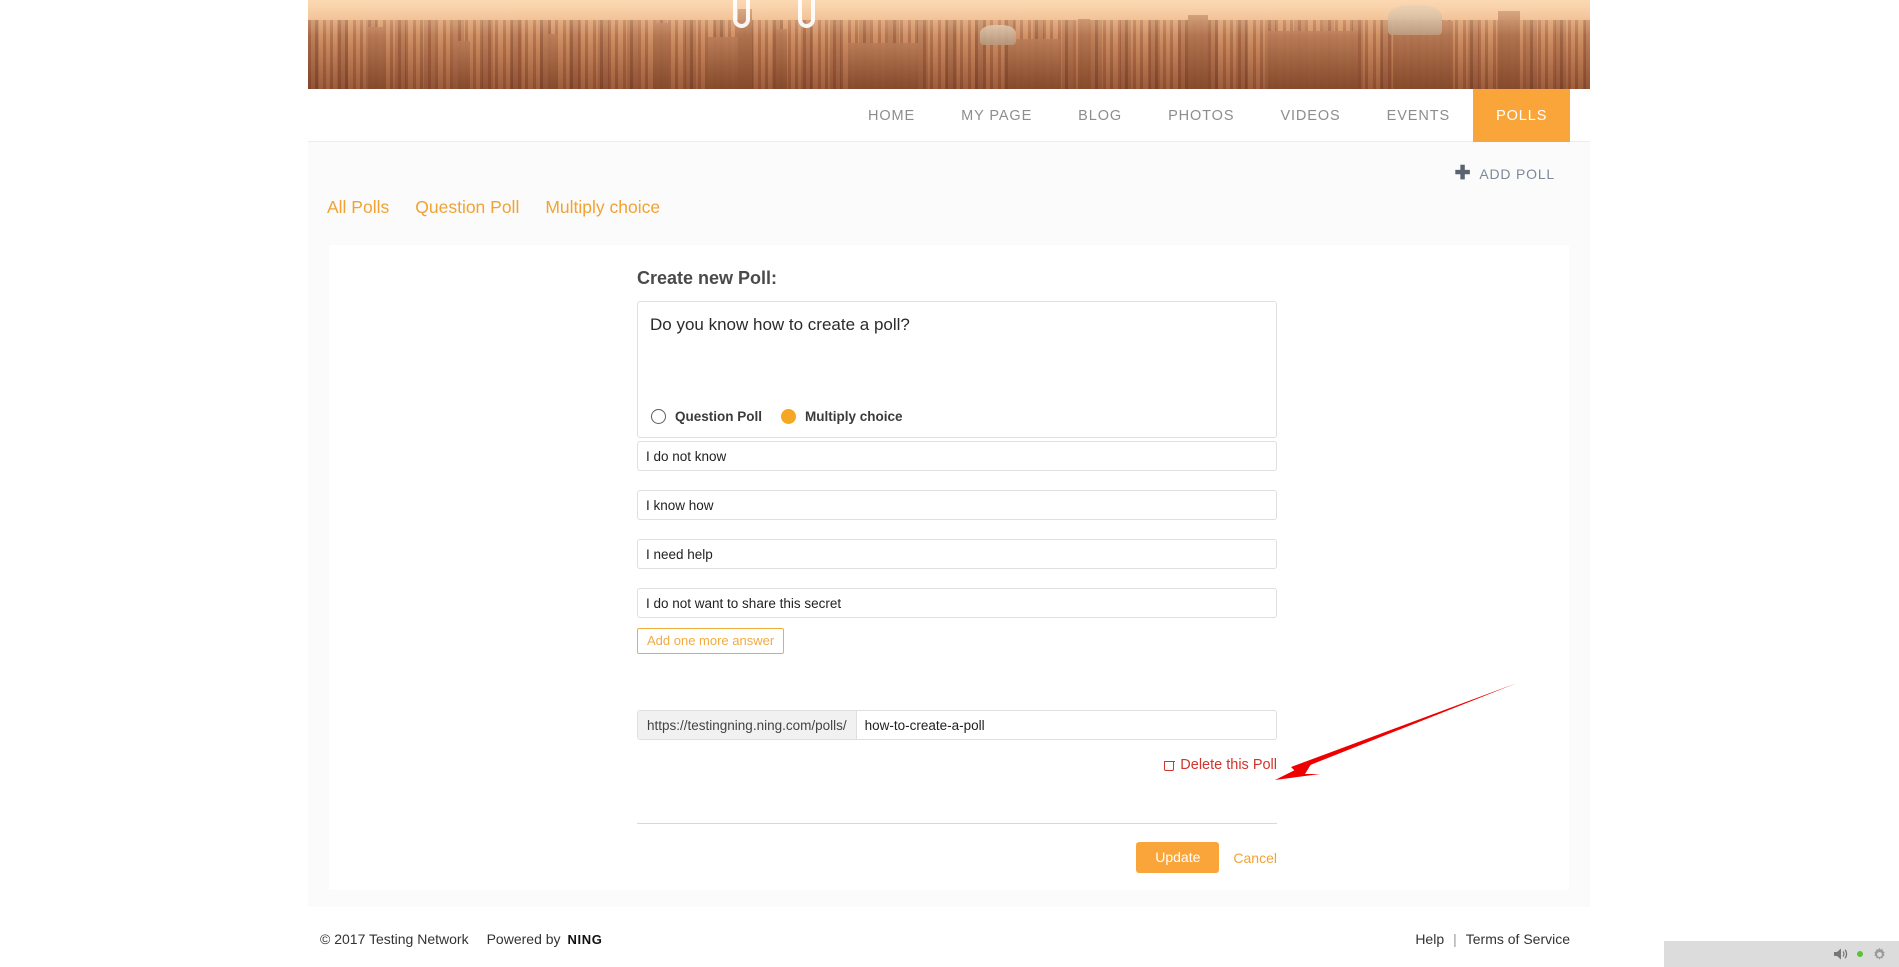 Image resolution: width=1899 pixels, height=967 pixels. I want to click on poll-type-radio-group: Question Poll Multiply choice, so click(782, 416).